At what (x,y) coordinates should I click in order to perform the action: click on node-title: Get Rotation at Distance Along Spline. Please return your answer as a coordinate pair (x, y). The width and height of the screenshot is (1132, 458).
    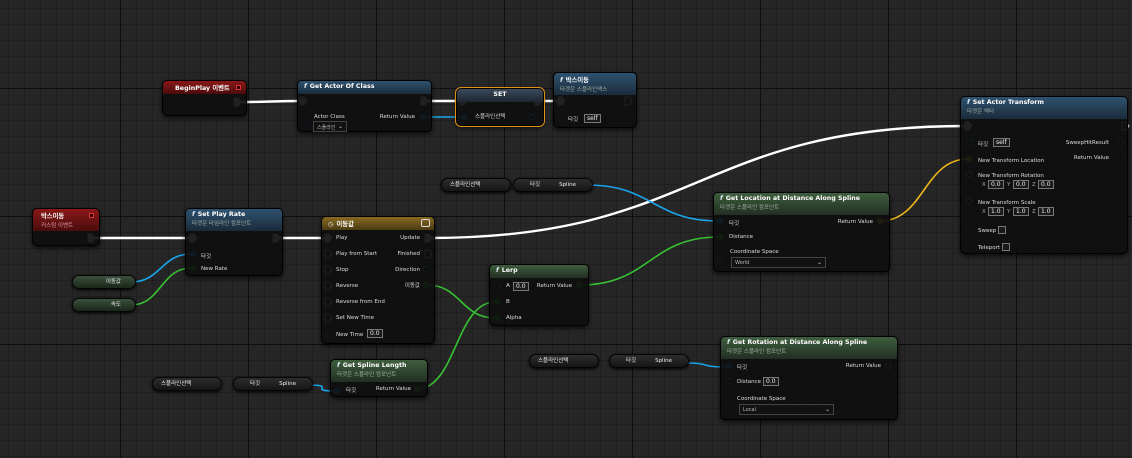
    Looking at the image, I should click on (800, 342).